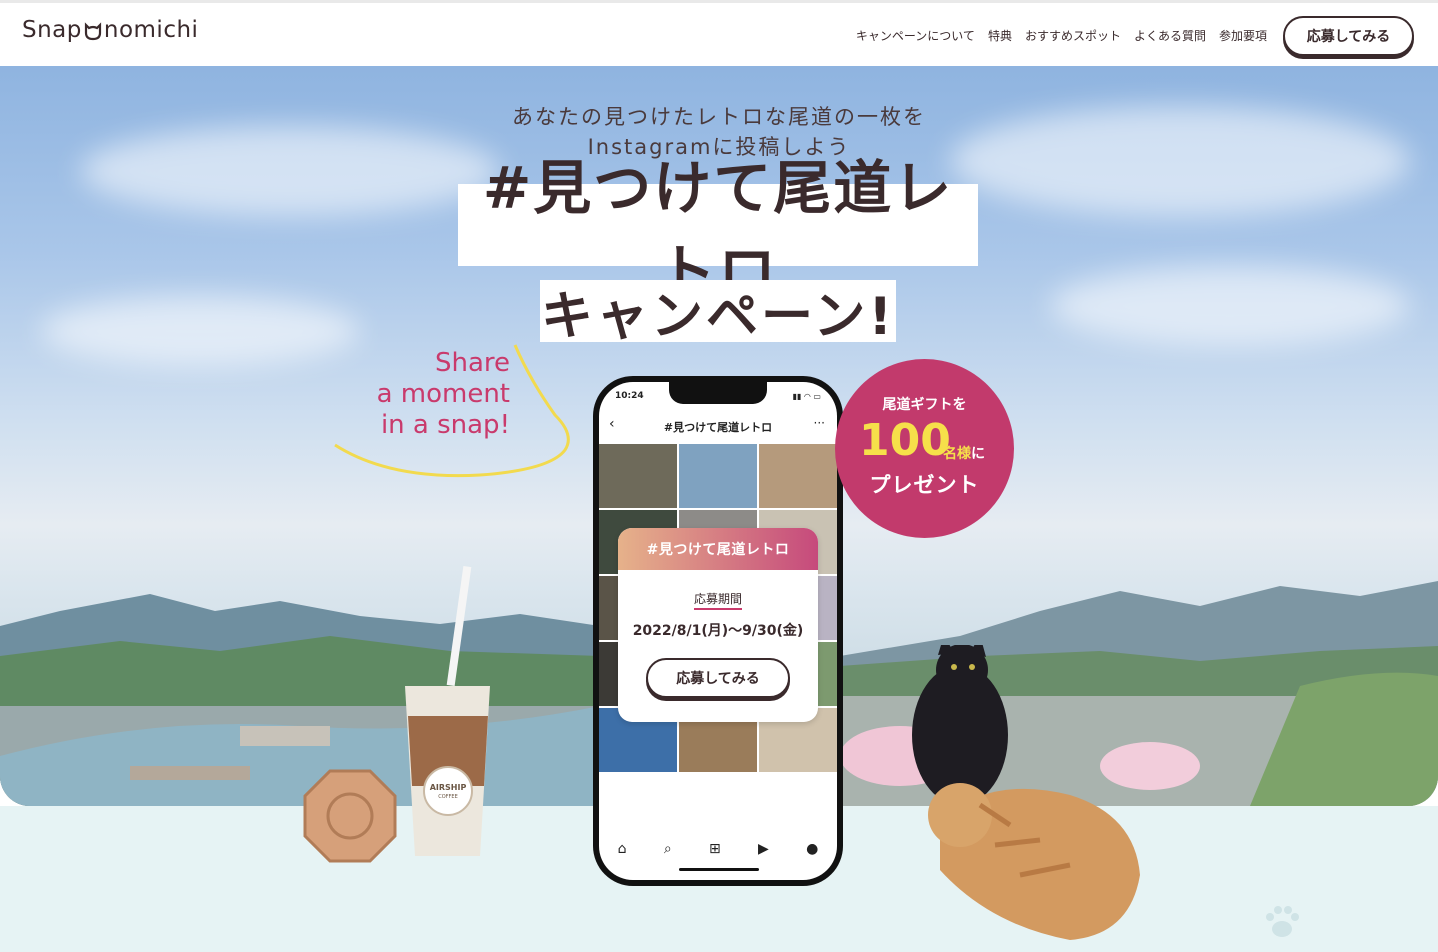 The height and width of the screenshot is (952, 1438). What do you see at coordinates (93, 31) in the screenshot?
I see `cat-face-icon` at bounding box center [93, 31].